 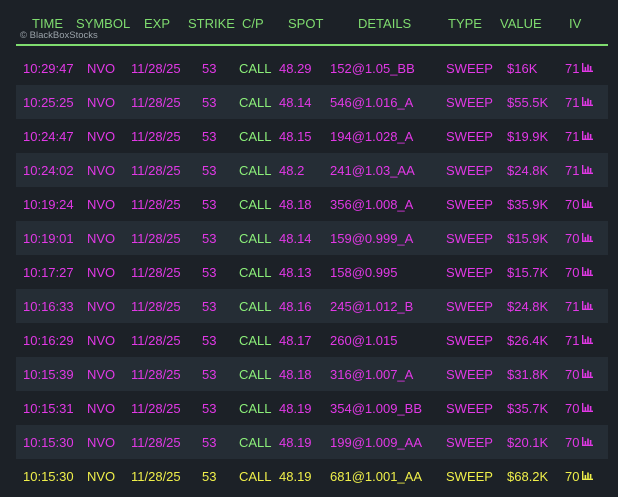 What do you see at coordinates (292, 170) in the screenshot?
I see `cell-spot: 48.2` at bounding box center [292, 170].